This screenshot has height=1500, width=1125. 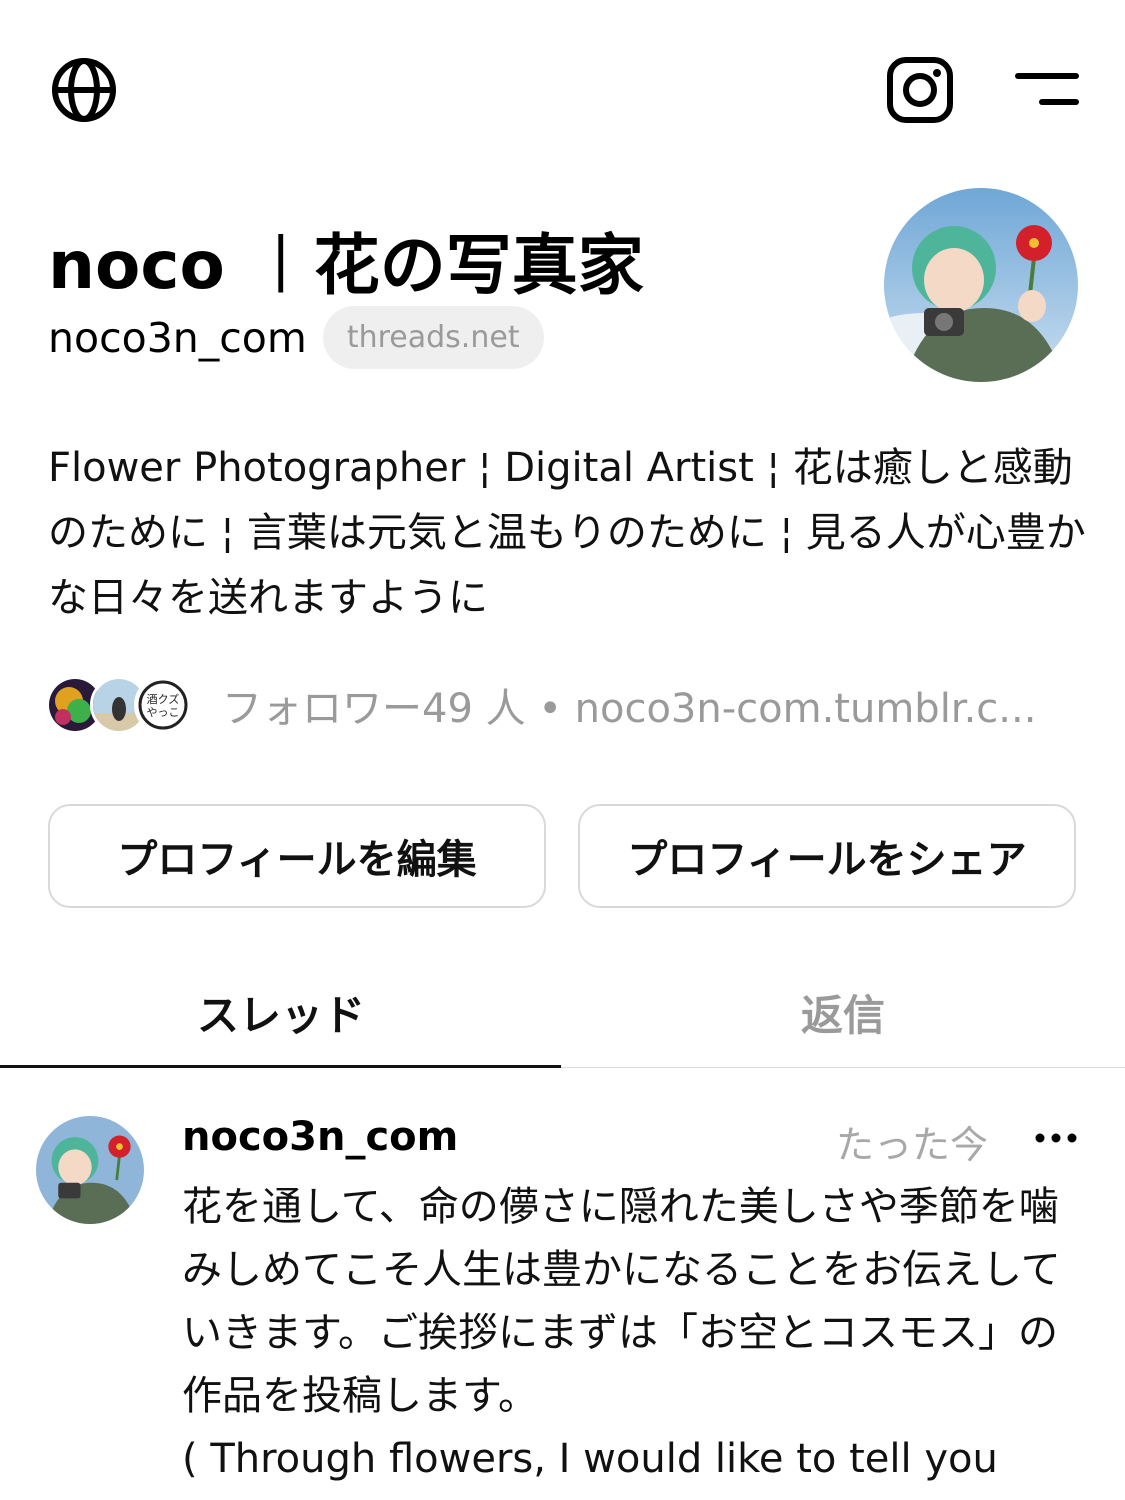 What do you see at coordinates (320, 1137) in the screenshot?
I see `post-username: noco3n_com` at bounding box center [320, 1137].